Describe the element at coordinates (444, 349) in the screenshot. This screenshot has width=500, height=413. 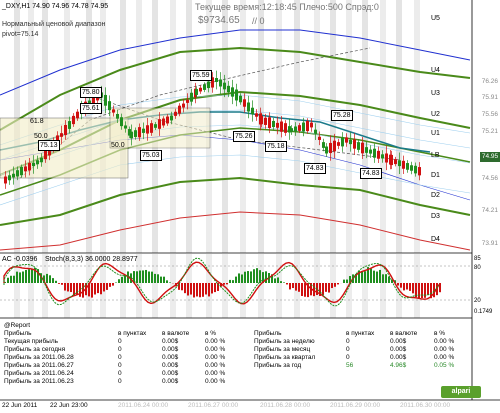
I see `report-right-pct: 0.00 %` at that location.